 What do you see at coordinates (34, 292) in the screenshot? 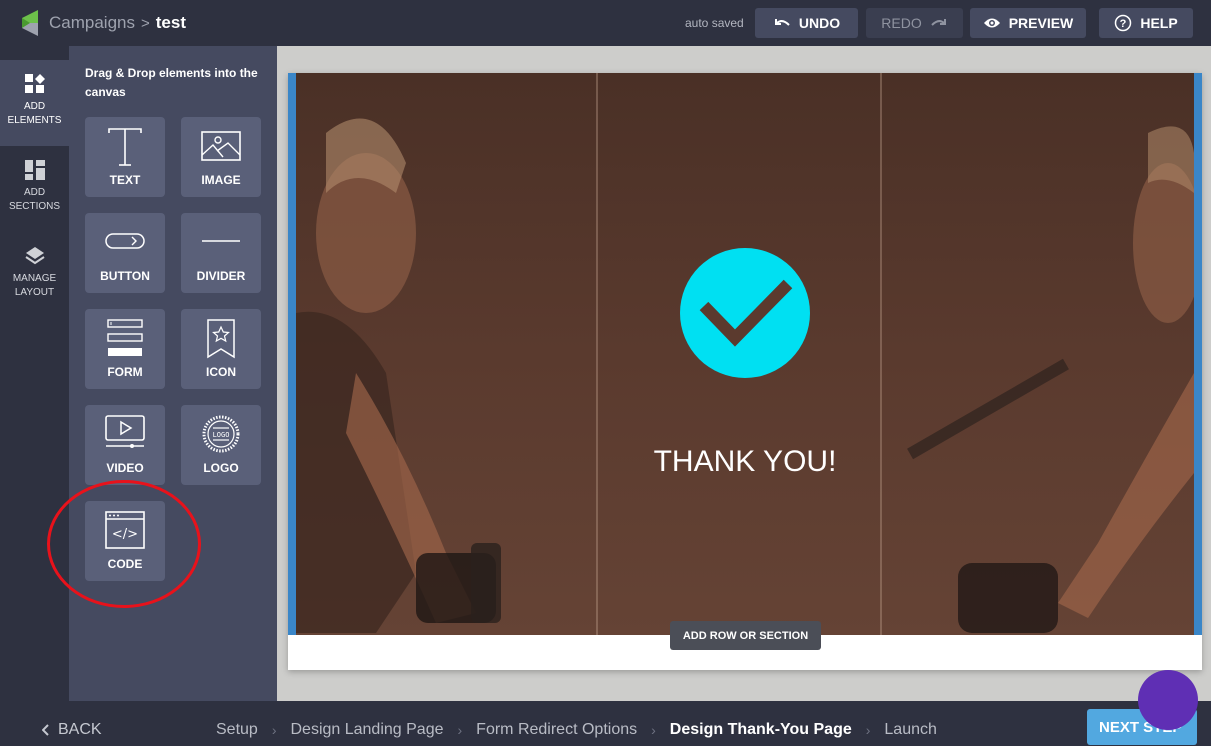
I see `rail-item-label-line2: LAYOUT` at bounding box center [34, 292].